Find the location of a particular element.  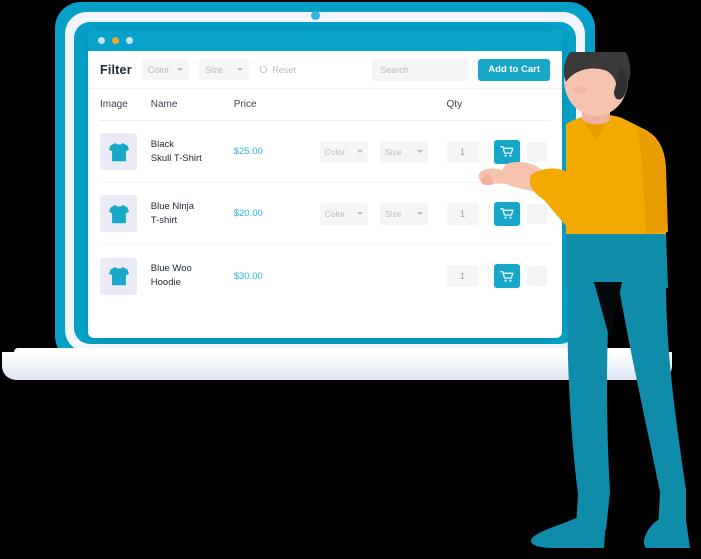

product-price: $30.00 is located at coordinates (248, 276).